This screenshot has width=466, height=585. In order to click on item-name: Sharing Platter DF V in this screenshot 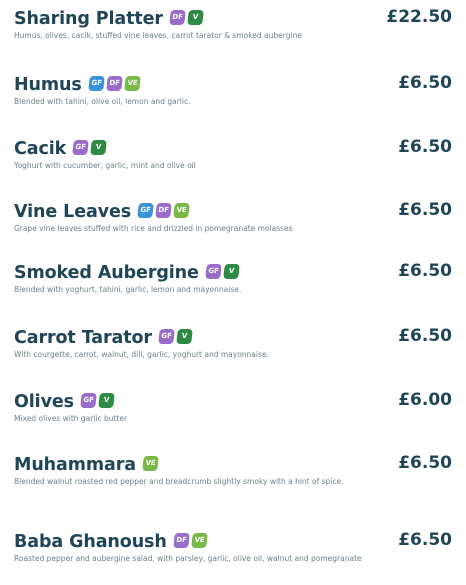, I will do `click(109, 18)`.